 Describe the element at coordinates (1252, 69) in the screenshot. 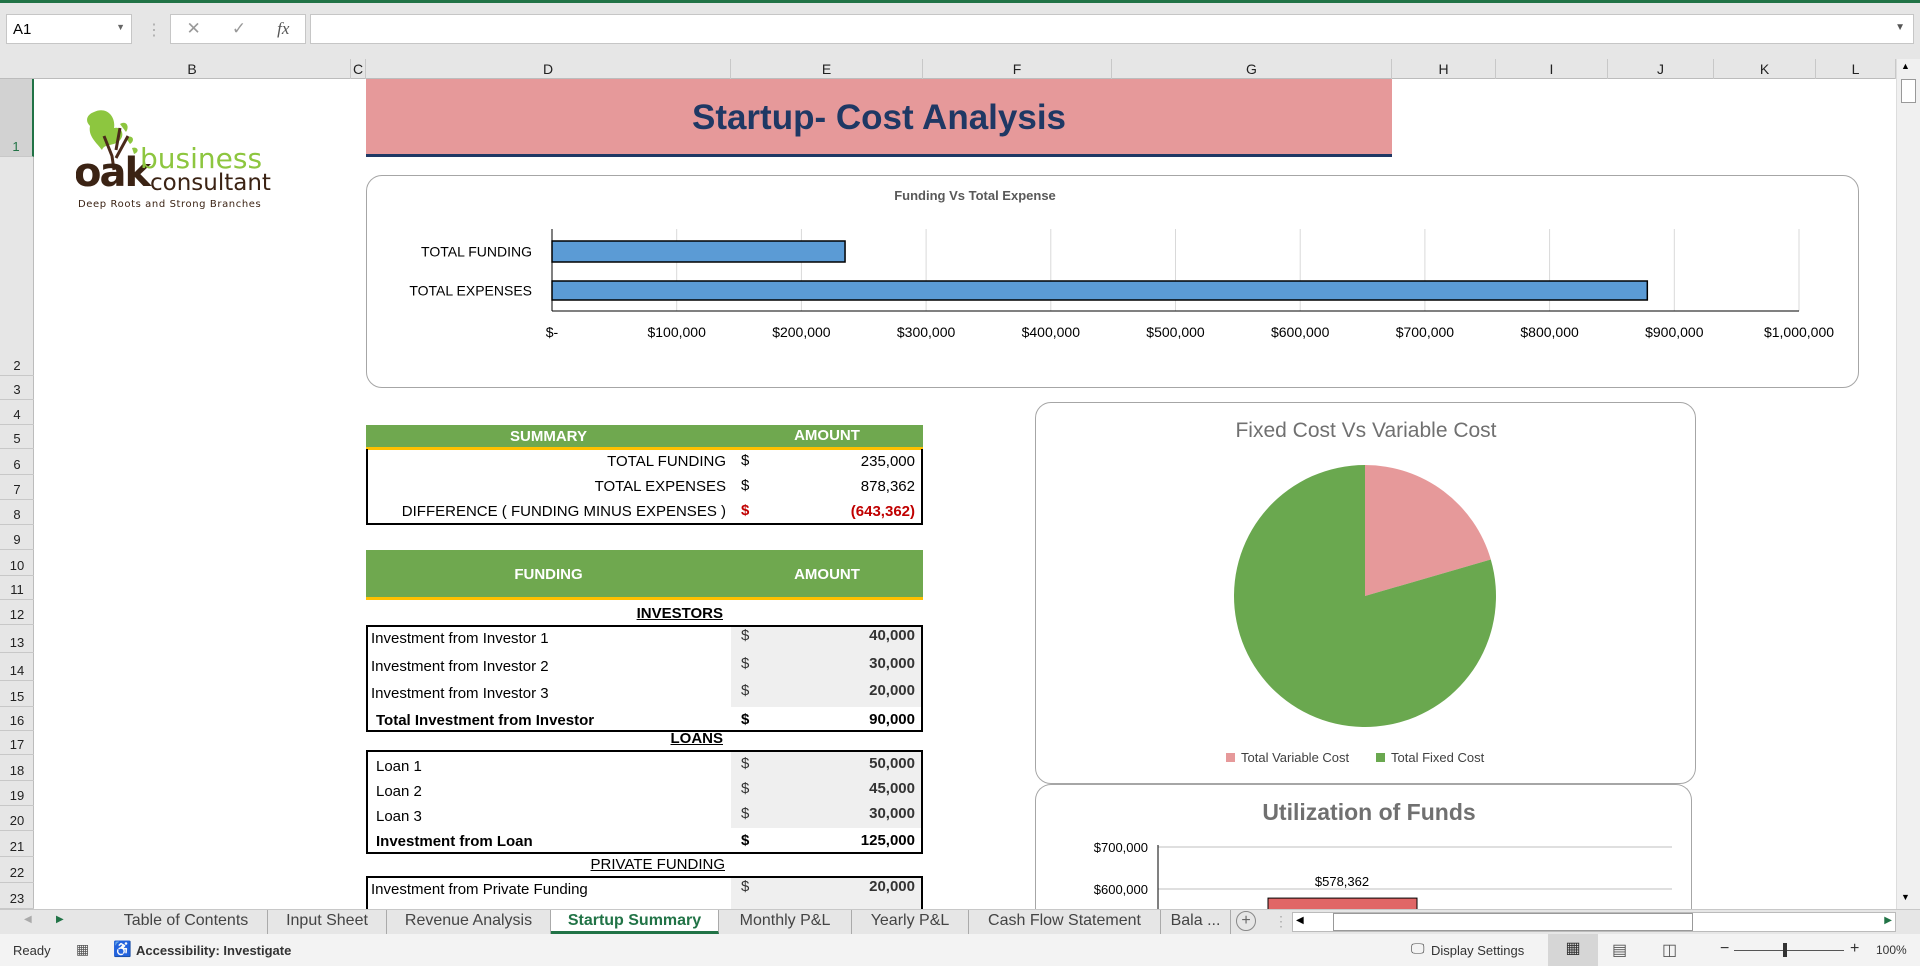

I see `column-header: G` at that location.